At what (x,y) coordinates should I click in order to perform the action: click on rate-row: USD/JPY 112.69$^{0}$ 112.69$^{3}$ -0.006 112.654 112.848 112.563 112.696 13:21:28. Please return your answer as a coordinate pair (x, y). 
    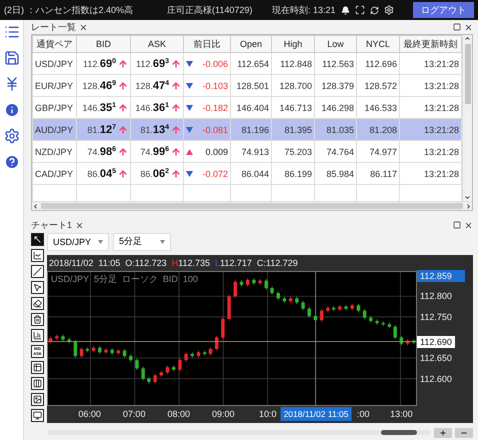
    Looking at the image, I should click on (247, 63).